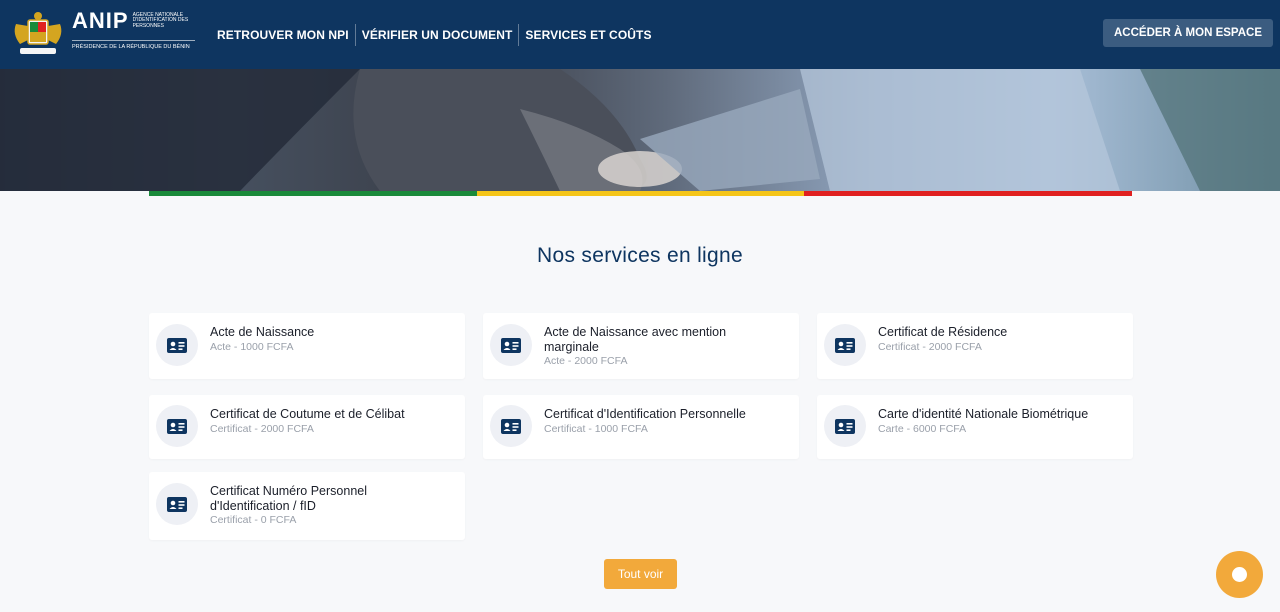 The image size is (1280, 612). I want to click on nav-verifier-document: VÉRIFIER UN DOCUMENT, so click(437, 35).